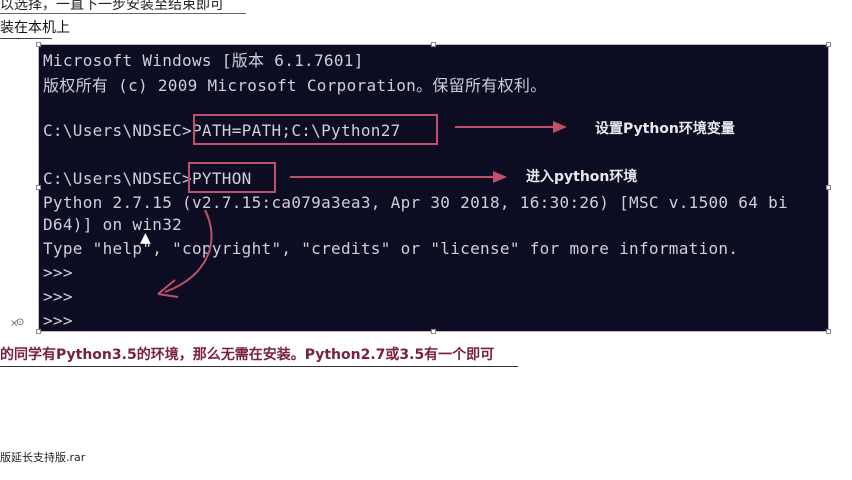  What do you see at coordinates (42, 457) in the screenshot?
I see `file-name-label: 版延长支持版.rar` at bounding box center [42, 457].